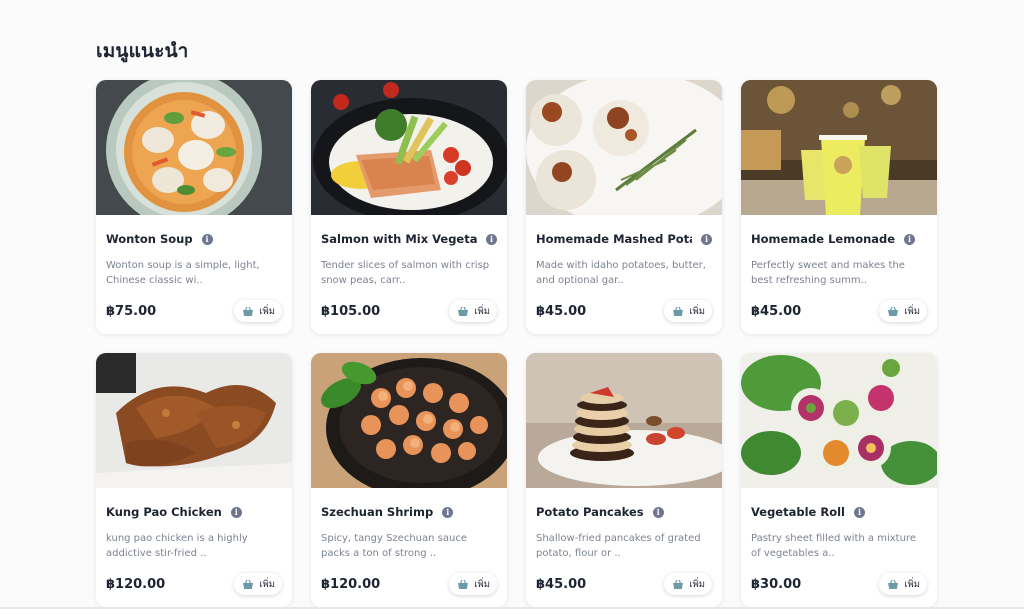 This screenshot has height=609, width=1024. I want to click on potato-pancakes-image, so click(624, 420).